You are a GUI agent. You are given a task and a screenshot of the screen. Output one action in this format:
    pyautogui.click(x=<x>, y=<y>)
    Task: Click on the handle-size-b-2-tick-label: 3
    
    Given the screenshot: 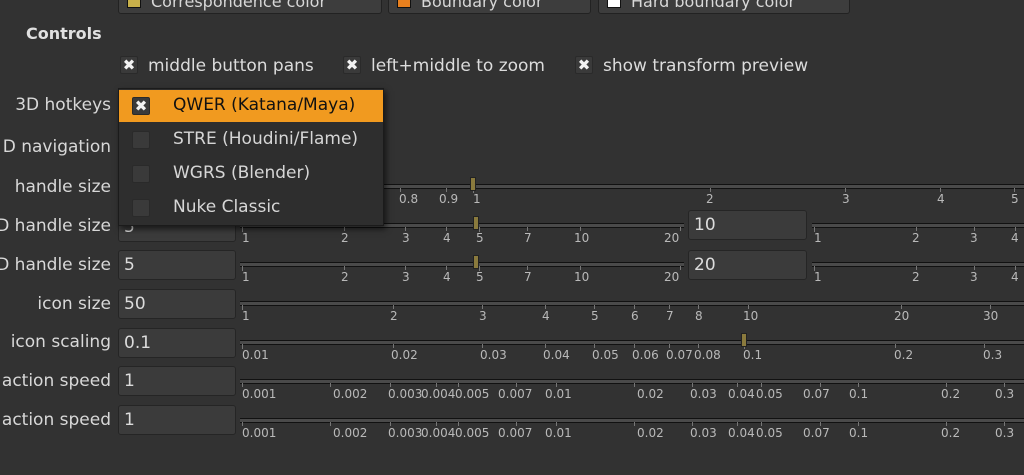 What is the action you would take?
    pyautogui.click(x=974, y=277)
    